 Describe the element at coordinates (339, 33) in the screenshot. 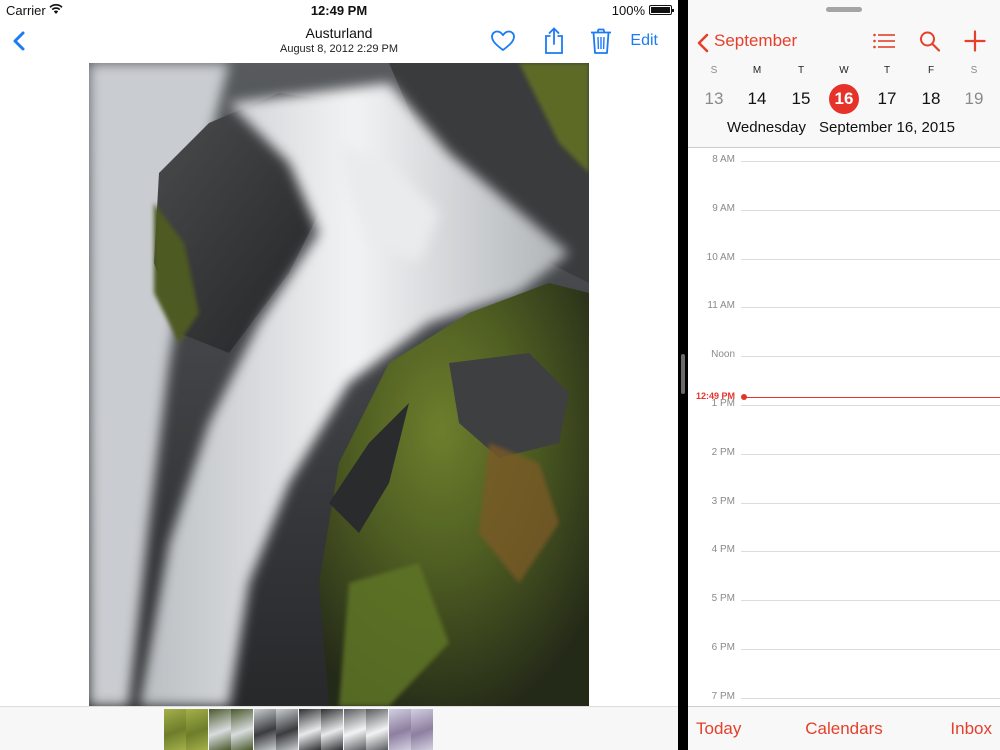

I see `photo-location-title: Austurland` at that location.